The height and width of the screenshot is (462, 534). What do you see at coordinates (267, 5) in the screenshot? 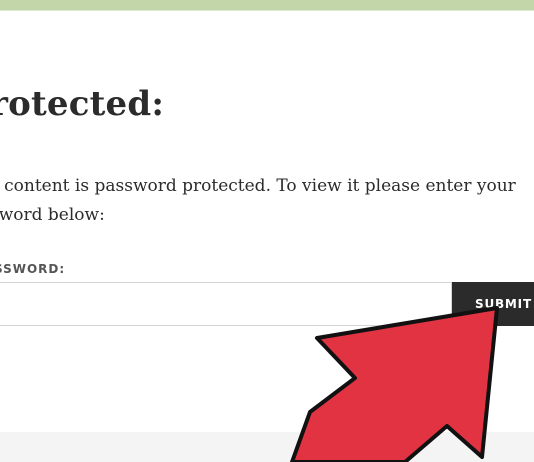
I see `top-bar` at bounding box center [267, 5].